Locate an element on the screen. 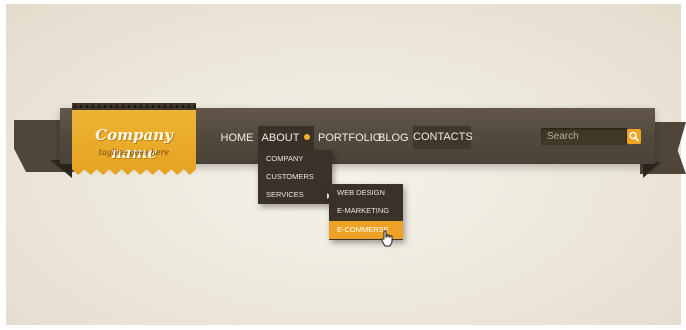 This screenshot has height=330, width=686. dropdown-item-label: SERVICES is located at coordinates (285, 194).